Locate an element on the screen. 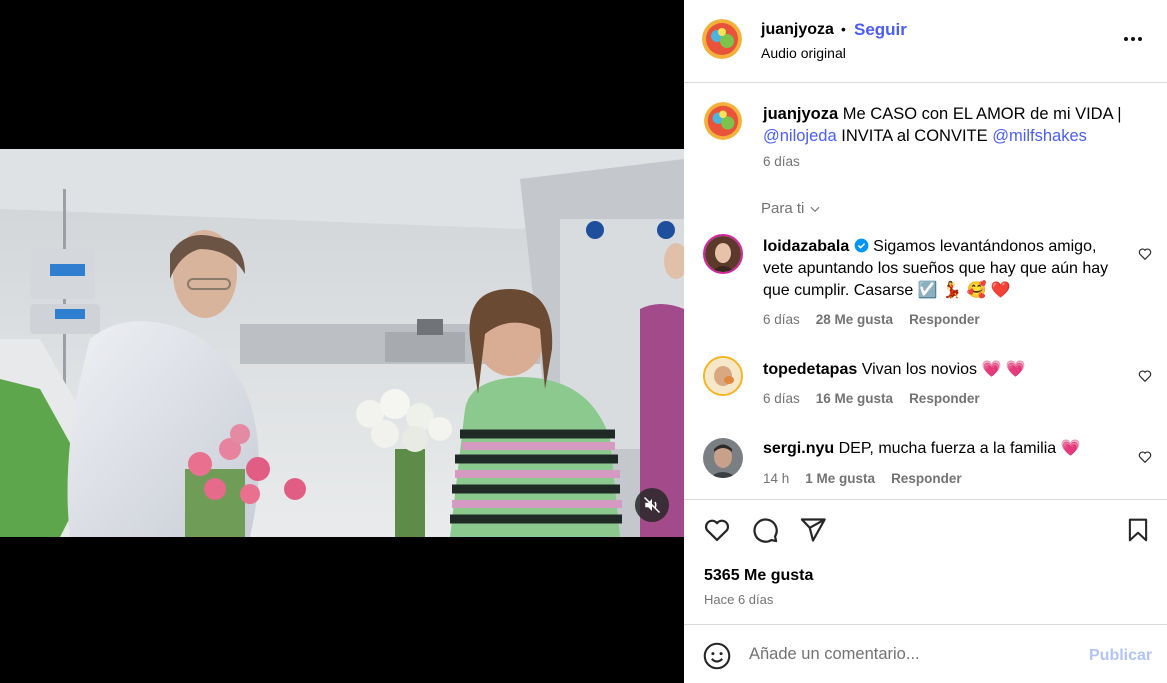  comment-likes: 28 Me gusta is located at coordinates (854, 319).